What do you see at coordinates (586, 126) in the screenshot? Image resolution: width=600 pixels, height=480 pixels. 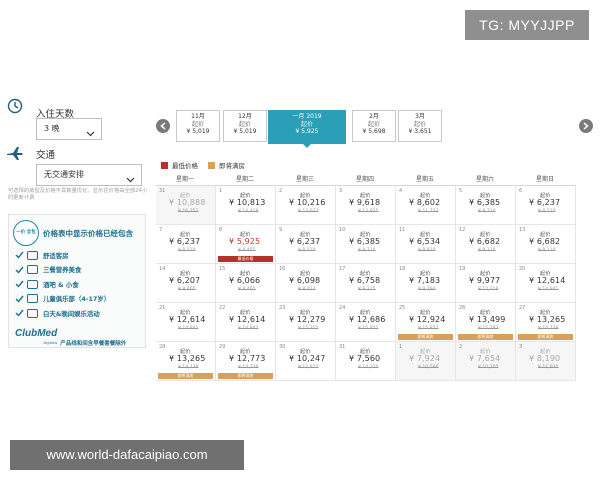 I see `next-month-button` at bounding box center [586, 126].